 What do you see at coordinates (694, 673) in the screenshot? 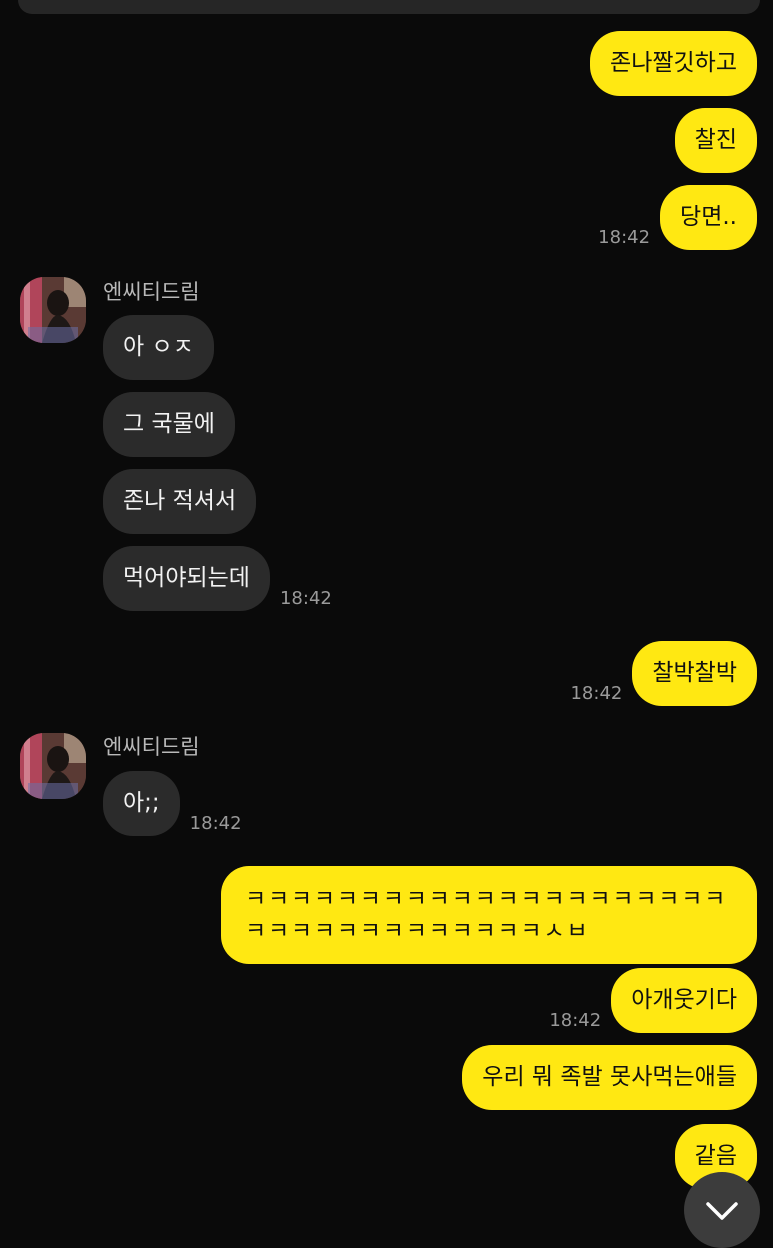
I see `outgoing-message-bubble: 찰박찰박` at bounding box center [694, 673].